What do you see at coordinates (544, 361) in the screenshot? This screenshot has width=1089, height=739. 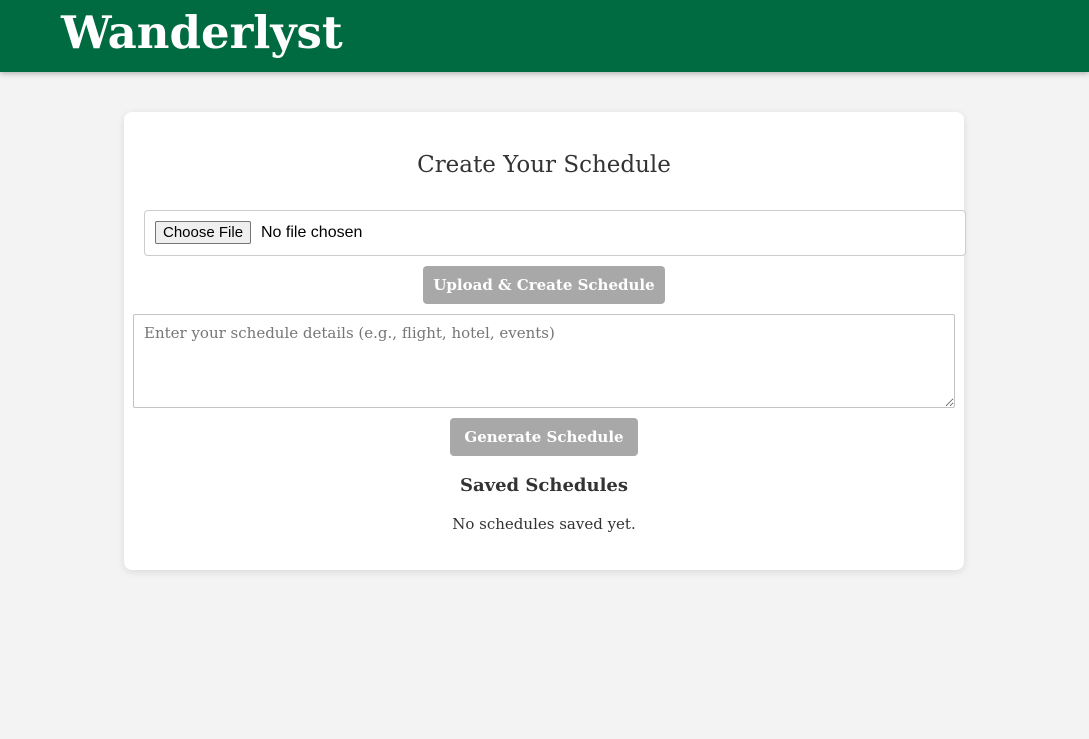 I see `schedule-details-input` at bounding box center [544, 361].